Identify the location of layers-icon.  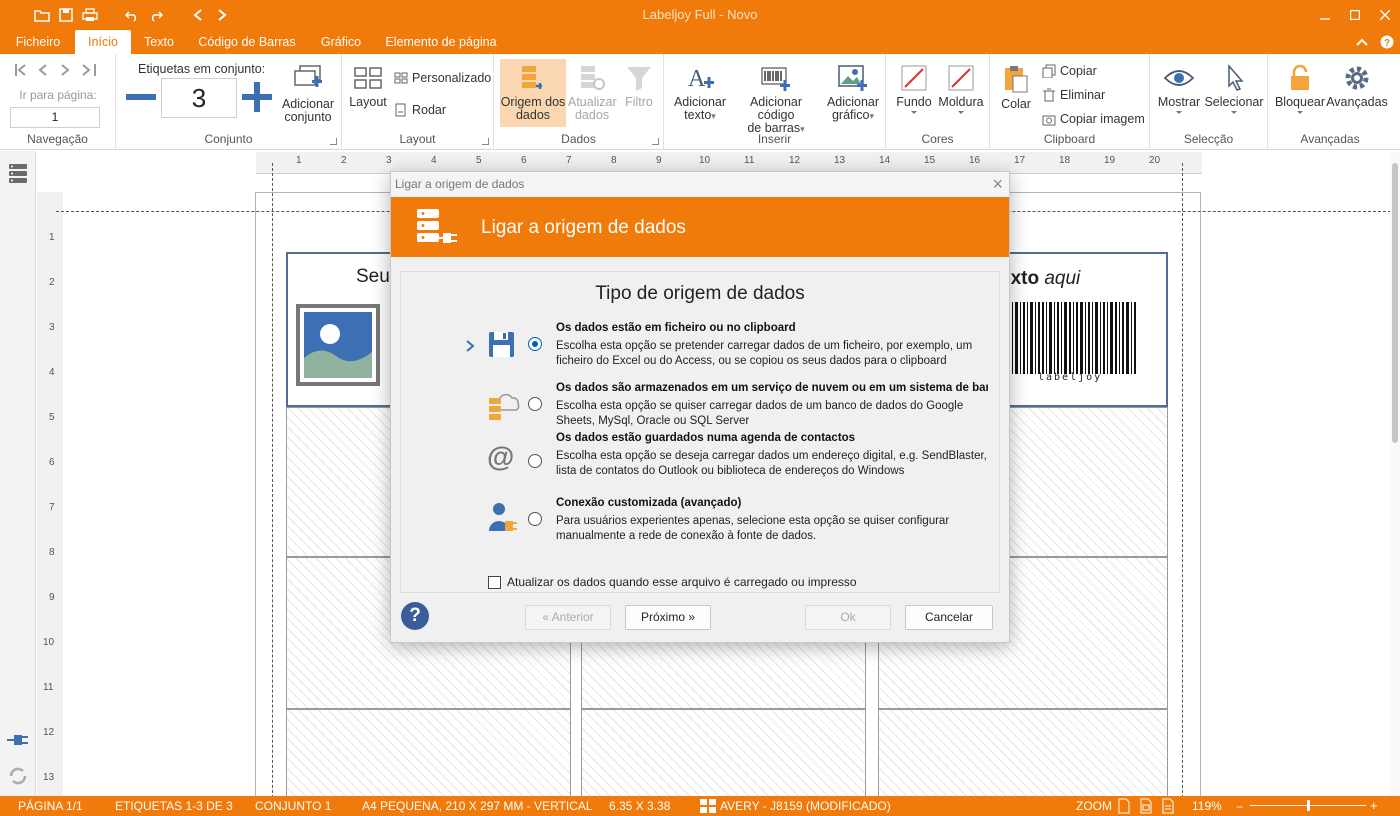
(18, 174).